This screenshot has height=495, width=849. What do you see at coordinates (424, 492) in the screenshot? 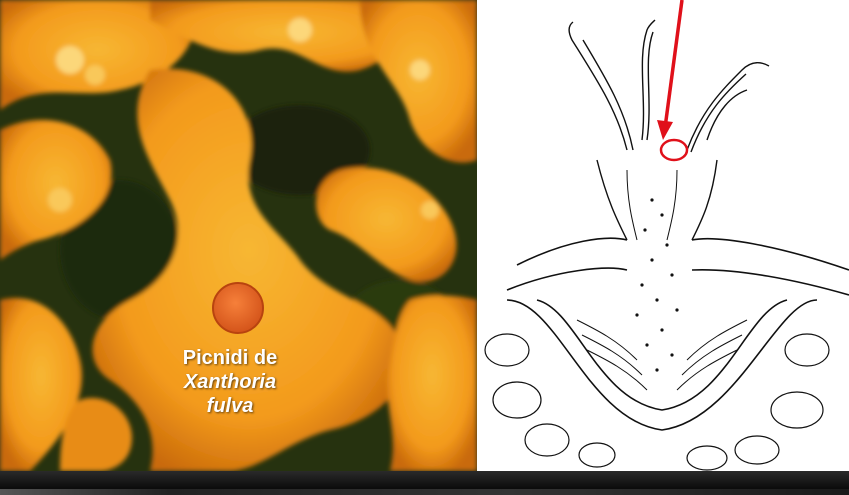
I see `bottom-strip` at bounding box center [424, 492].